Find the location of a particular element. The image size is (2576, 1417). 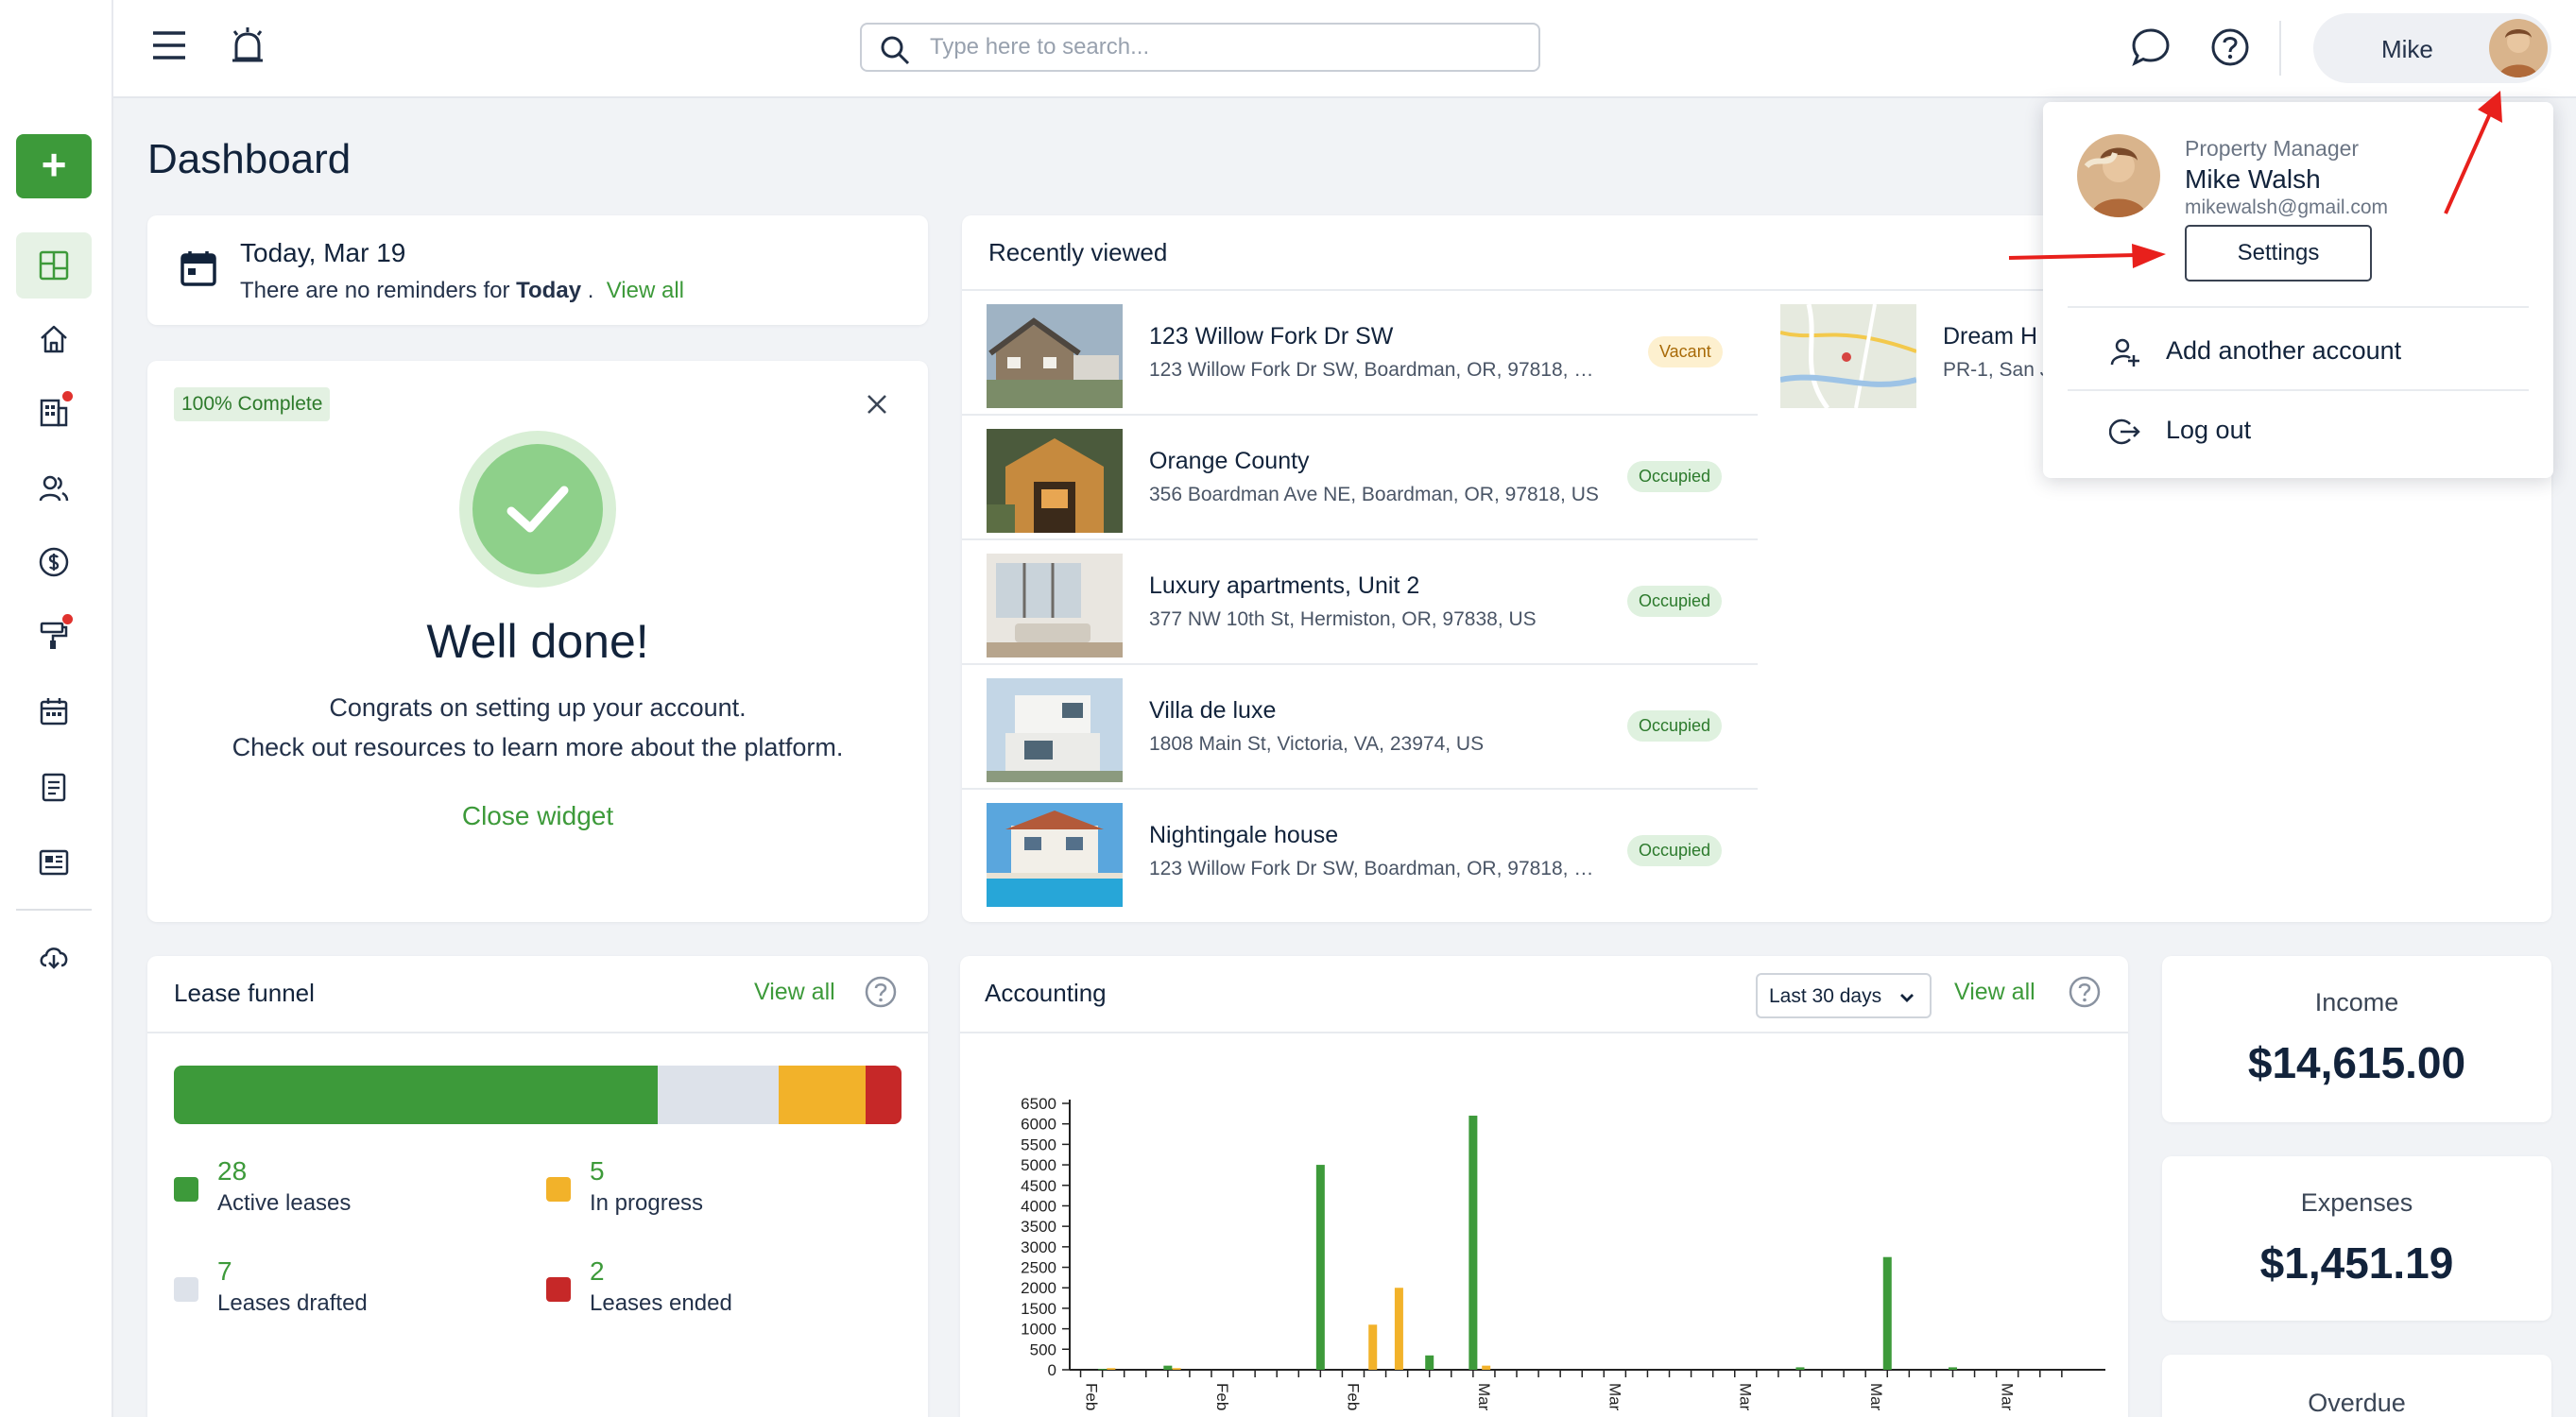

hamburger-menu-icon is located at coordinates (169, 45).